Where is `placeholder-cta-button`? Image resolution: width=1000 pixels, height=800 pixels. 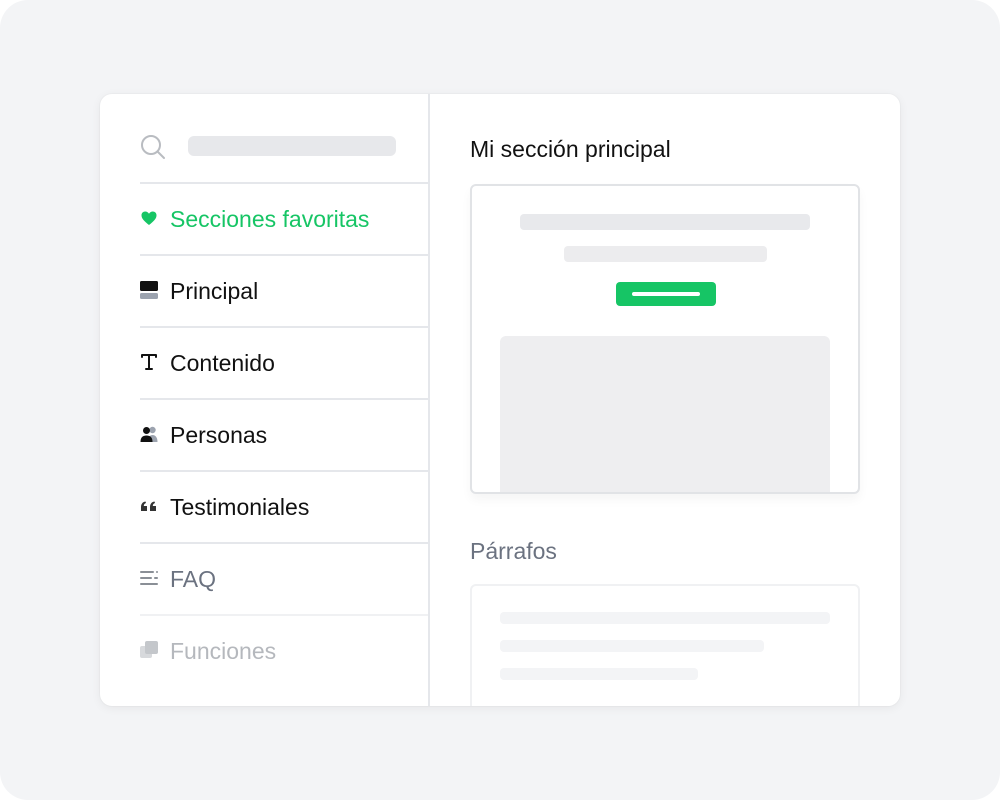 placeholder-cta-button is located at coordinates (666, 294).